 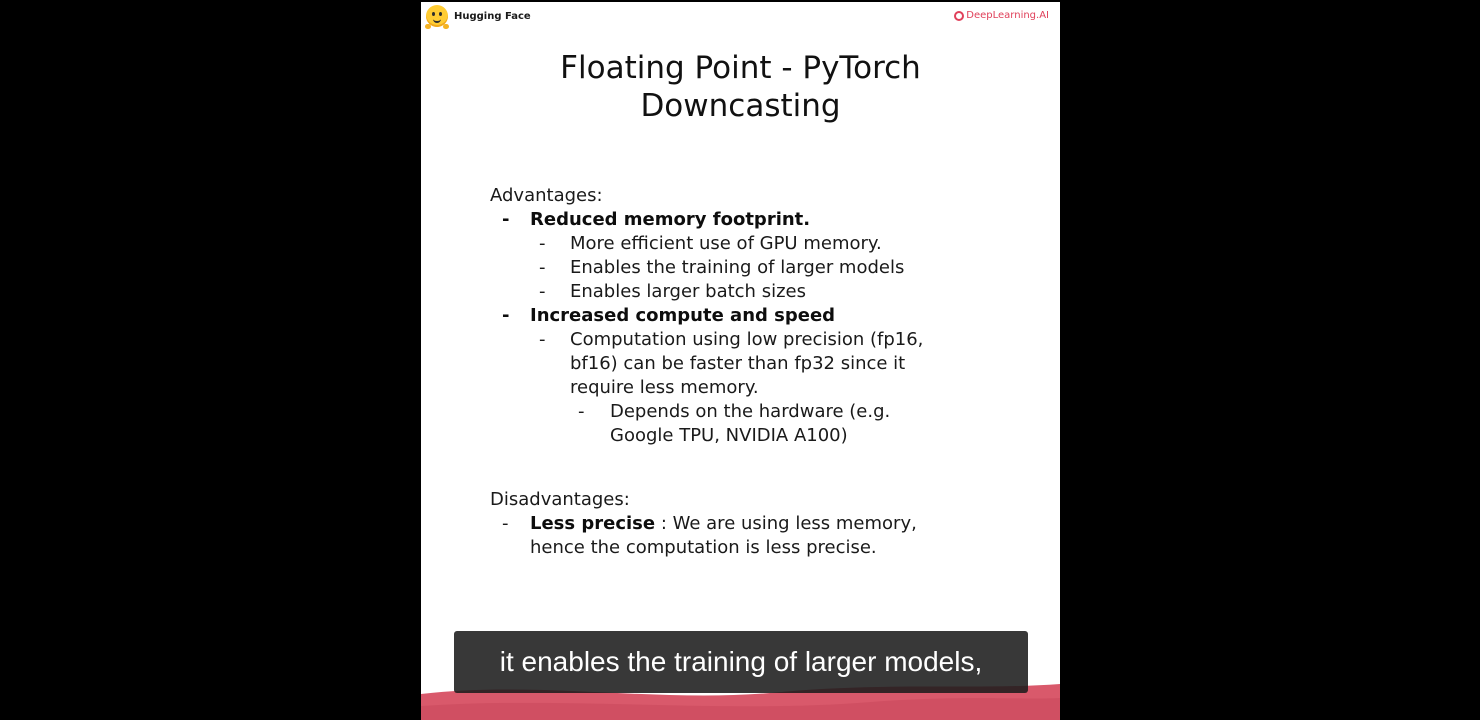 I want to click on slide-title-line-2: Downcasting, so click(x=740, y=106).